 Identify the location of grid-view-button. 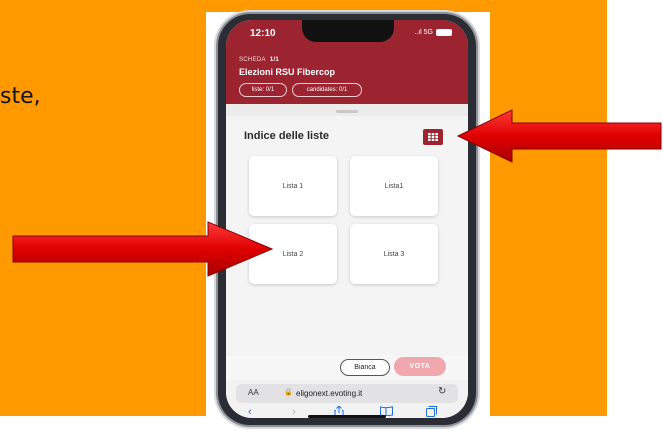
(433, 137).